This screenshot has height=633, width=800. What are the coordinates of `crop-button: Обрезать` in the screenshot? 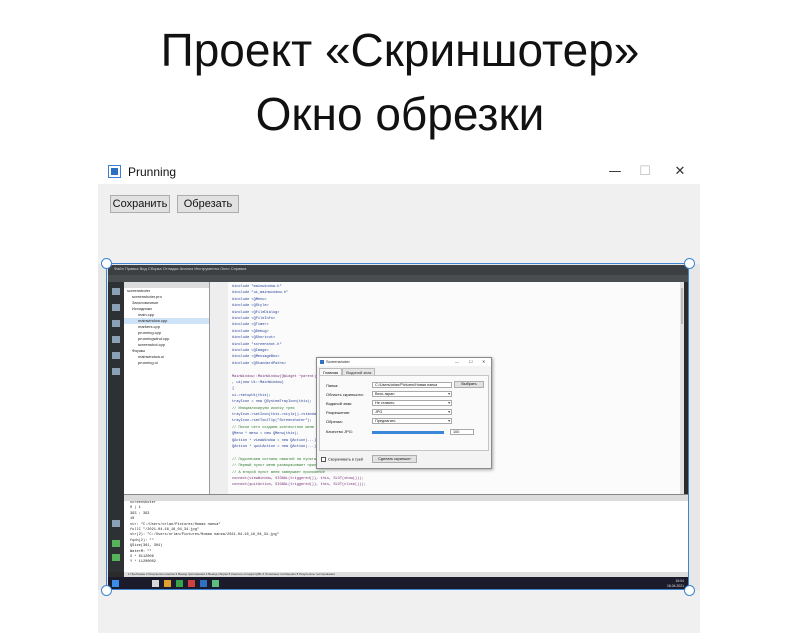 It's located at (208, 204).